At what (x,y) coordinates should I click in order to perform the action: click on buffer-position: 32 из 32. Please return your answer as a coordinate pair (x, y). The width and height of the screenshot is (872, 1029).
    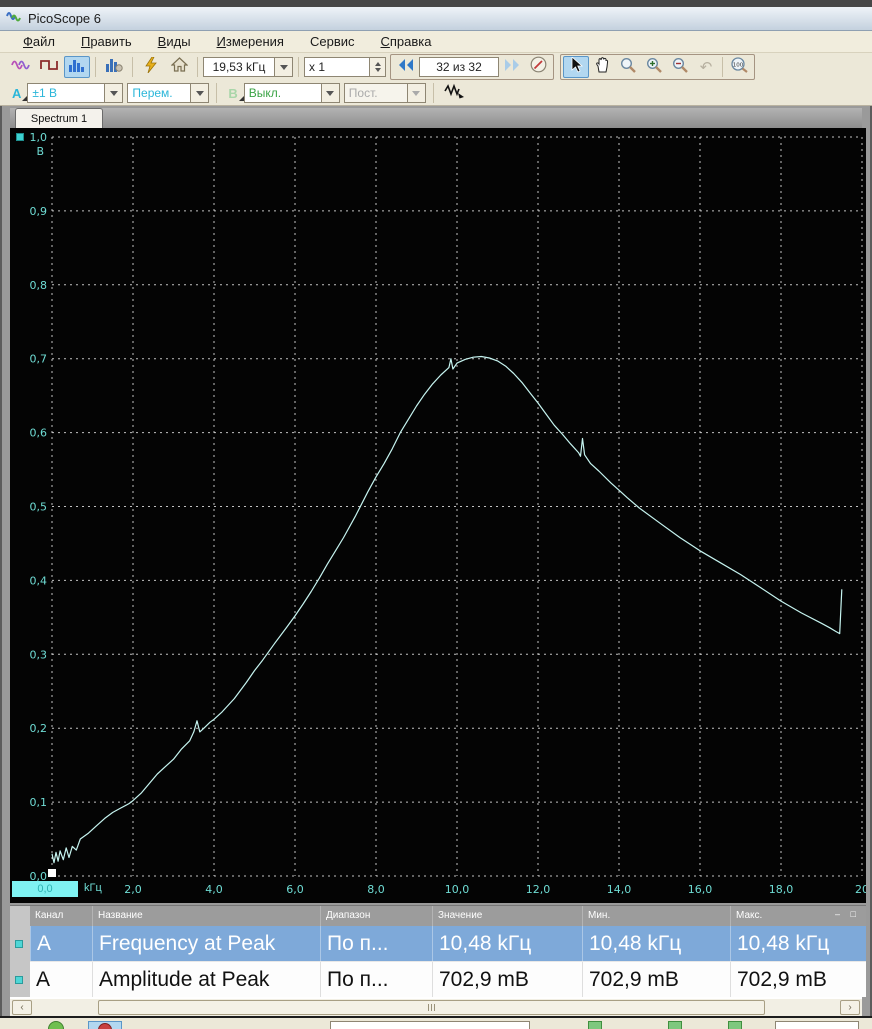
    Looking at the image, I should click on (459, 67).